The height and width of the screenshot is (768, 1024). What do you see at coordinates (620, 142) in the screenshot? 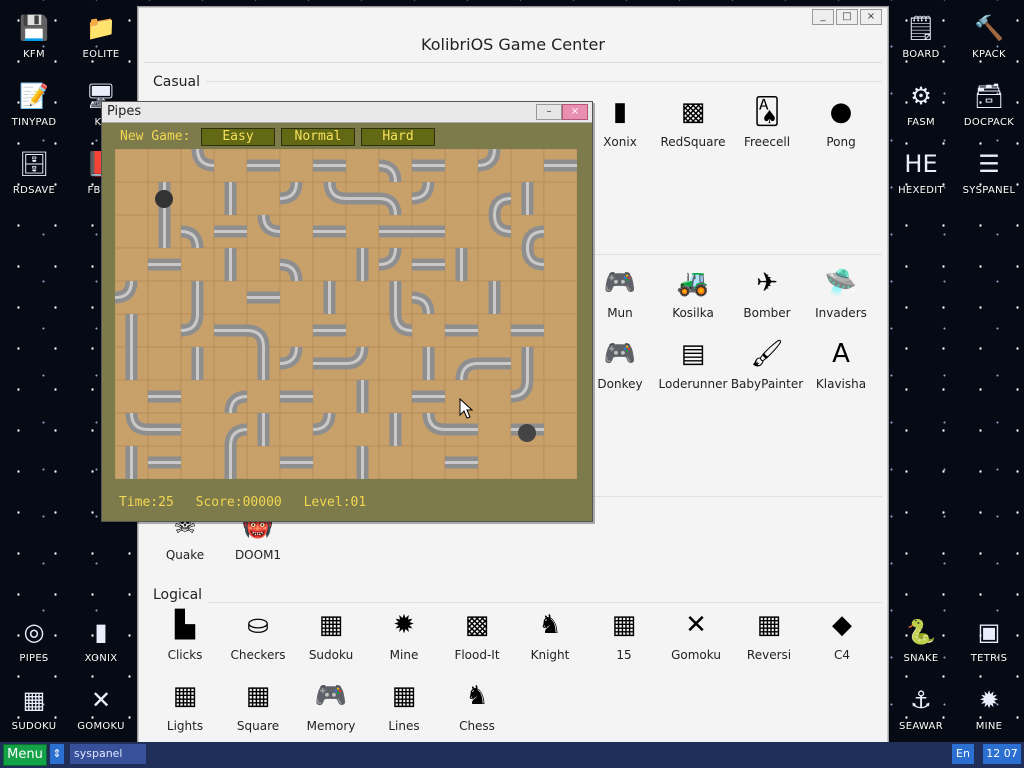
I see `game-label: Xonix` at bounding box center [620, 142].